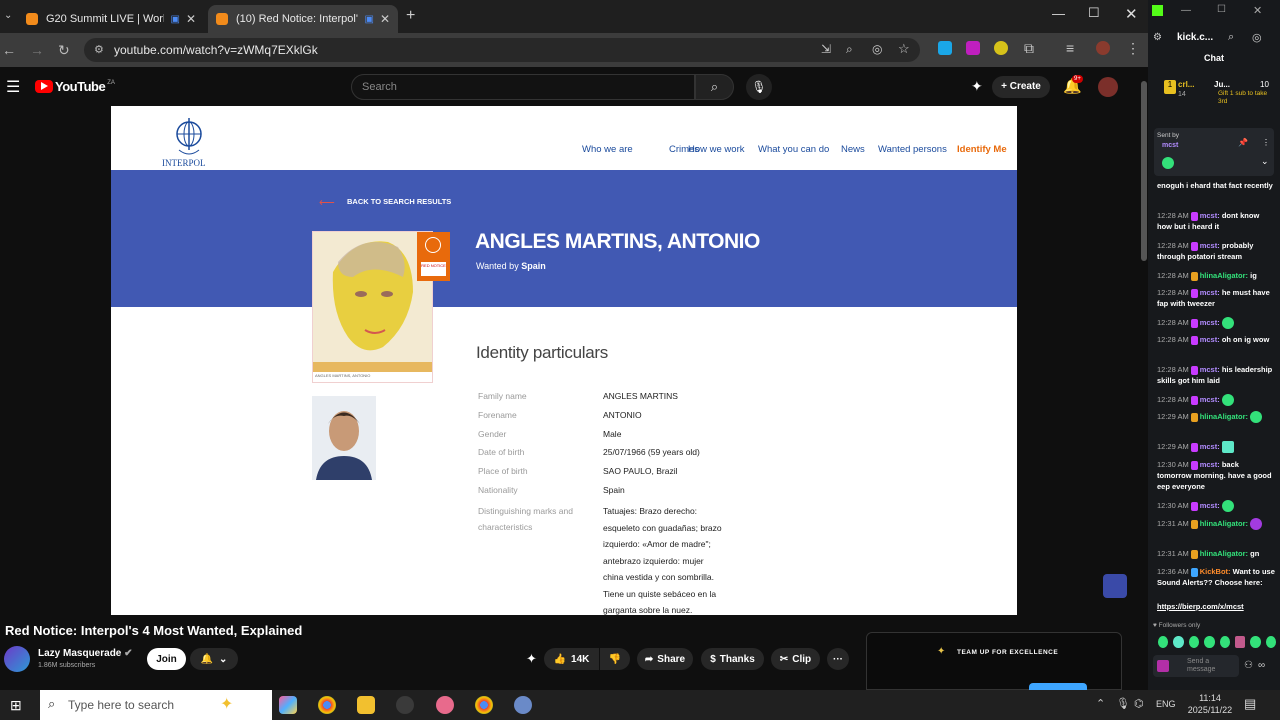 The image size is (1280, 720). Describe the element at coordinates (410, 16) in the screenshot. I see `new-tab-icon: +` at that location.